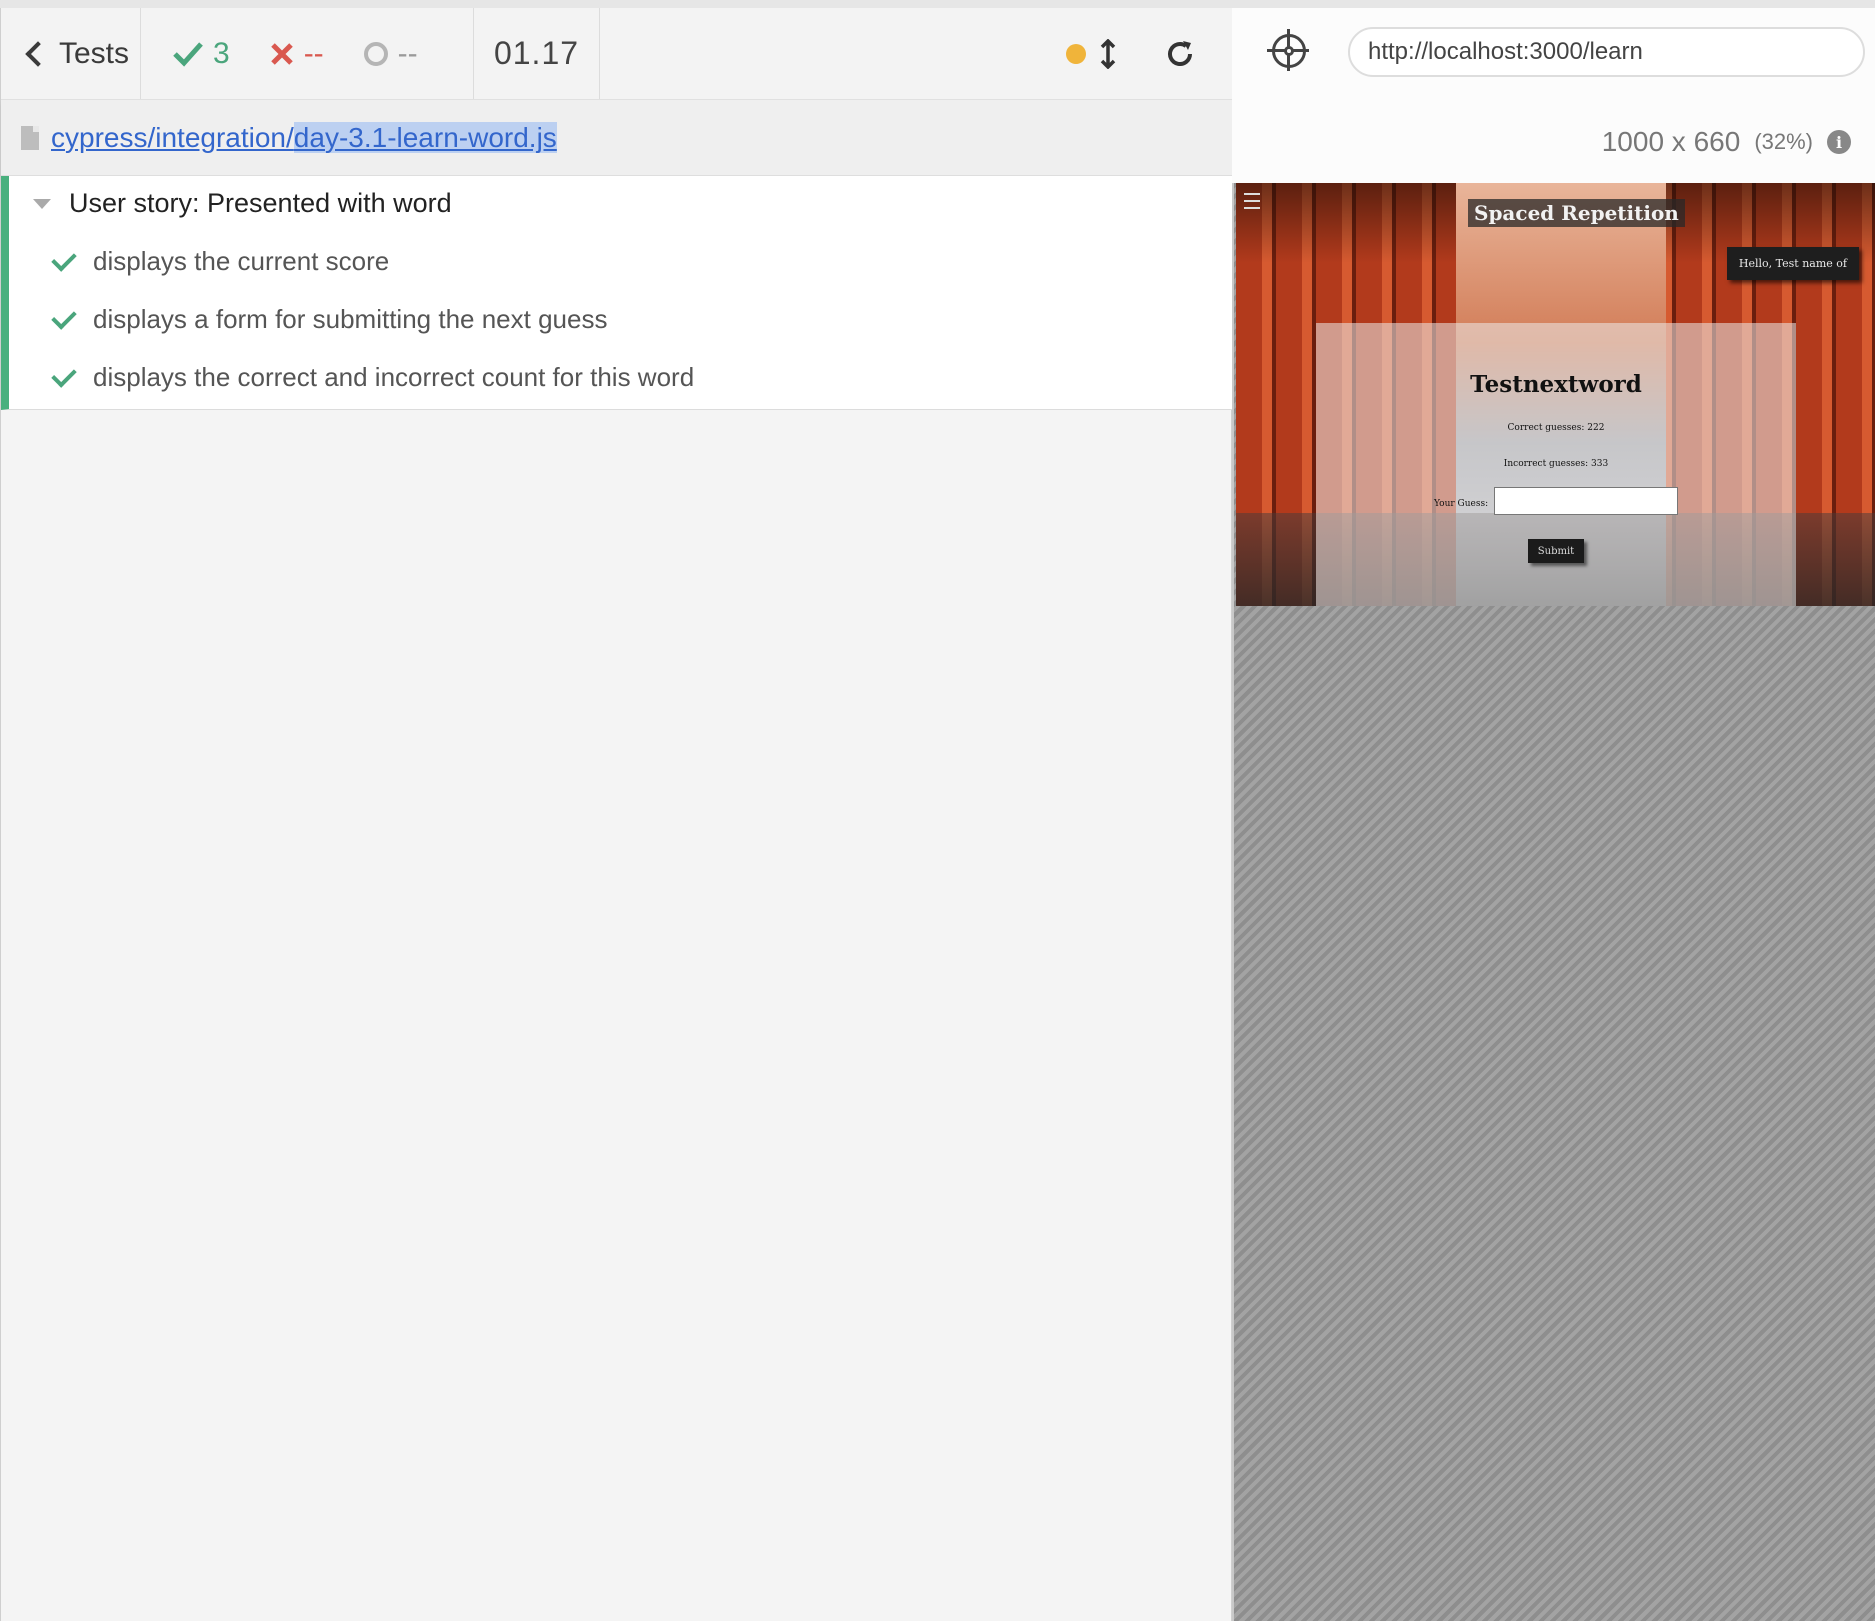 This screenshot has width=1875, height=1621. I want to click on viewport-size: 1000 x 660, so click(1671, 141).